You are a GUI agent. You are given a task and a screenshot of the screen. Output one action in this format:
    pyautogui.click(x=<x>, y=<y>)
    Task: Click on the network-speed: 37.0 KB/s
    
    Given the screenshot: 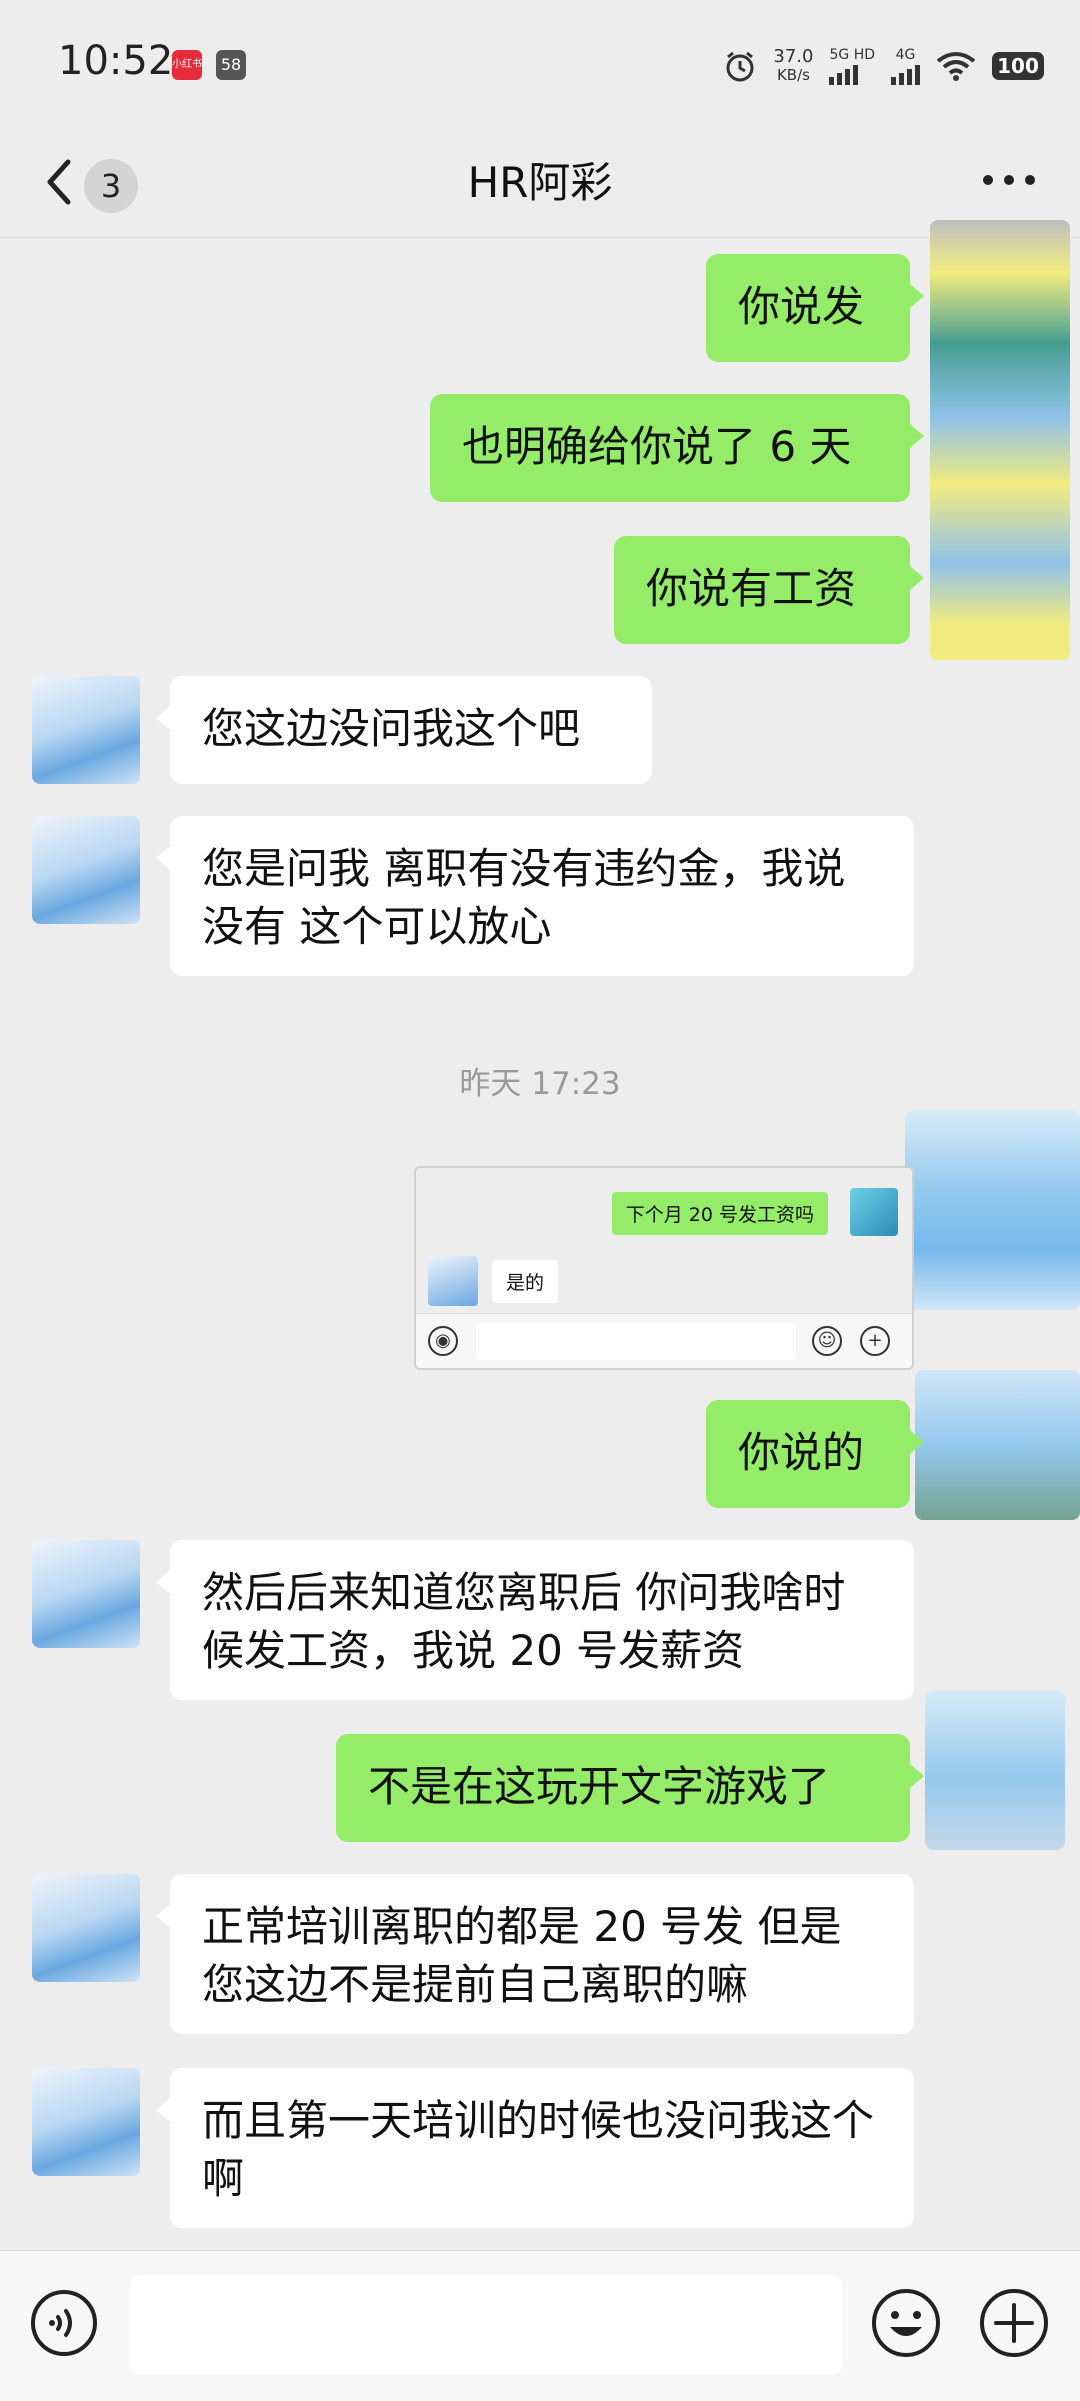 What is the action you would take?
    pyautogui.click(x=793, y=65)
    